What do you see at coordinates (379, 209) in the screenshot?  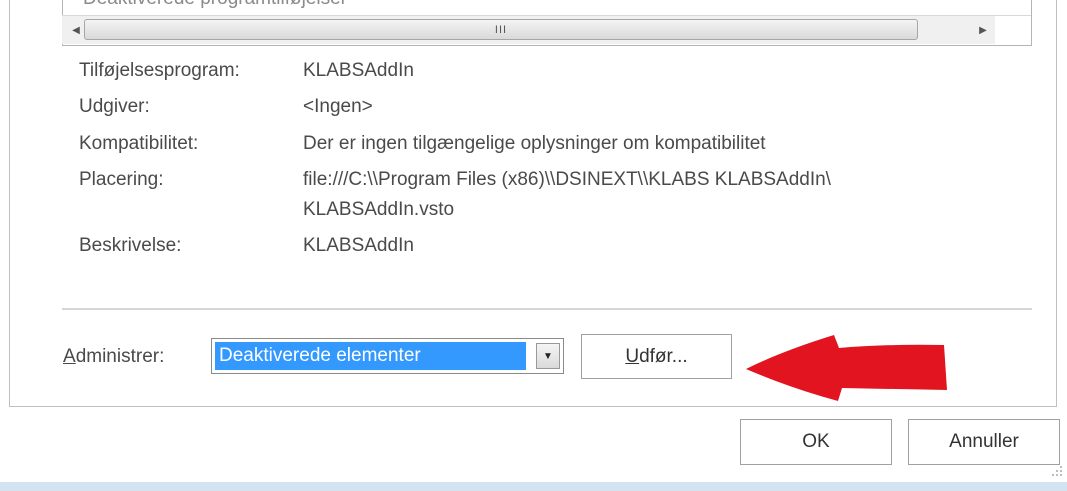 I see `location-value-line2: KLABSAddIn.vsto` at bounding box center [379, 209].